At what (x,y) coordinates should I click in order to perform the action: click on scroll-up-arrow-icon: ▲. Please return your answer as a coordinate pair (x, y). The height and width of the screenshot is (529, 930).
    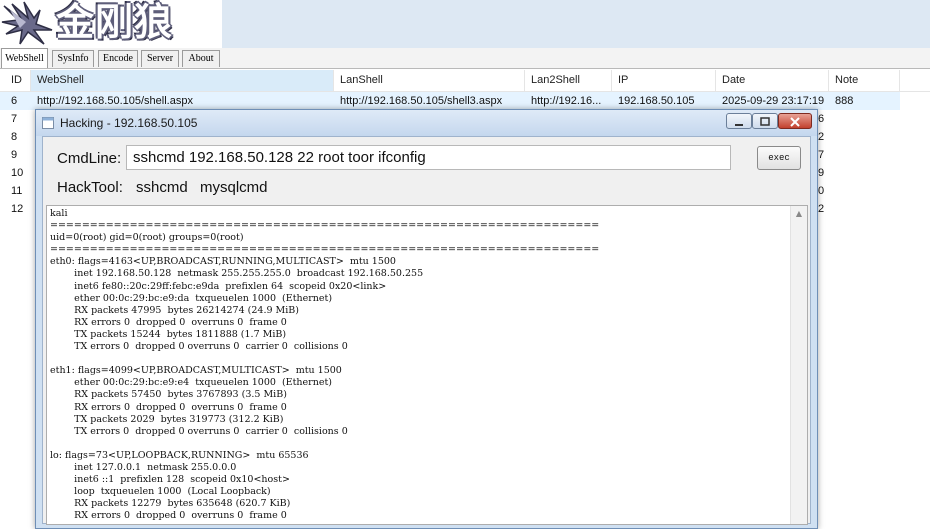
    Looking at the image, I should click on (799, 214).